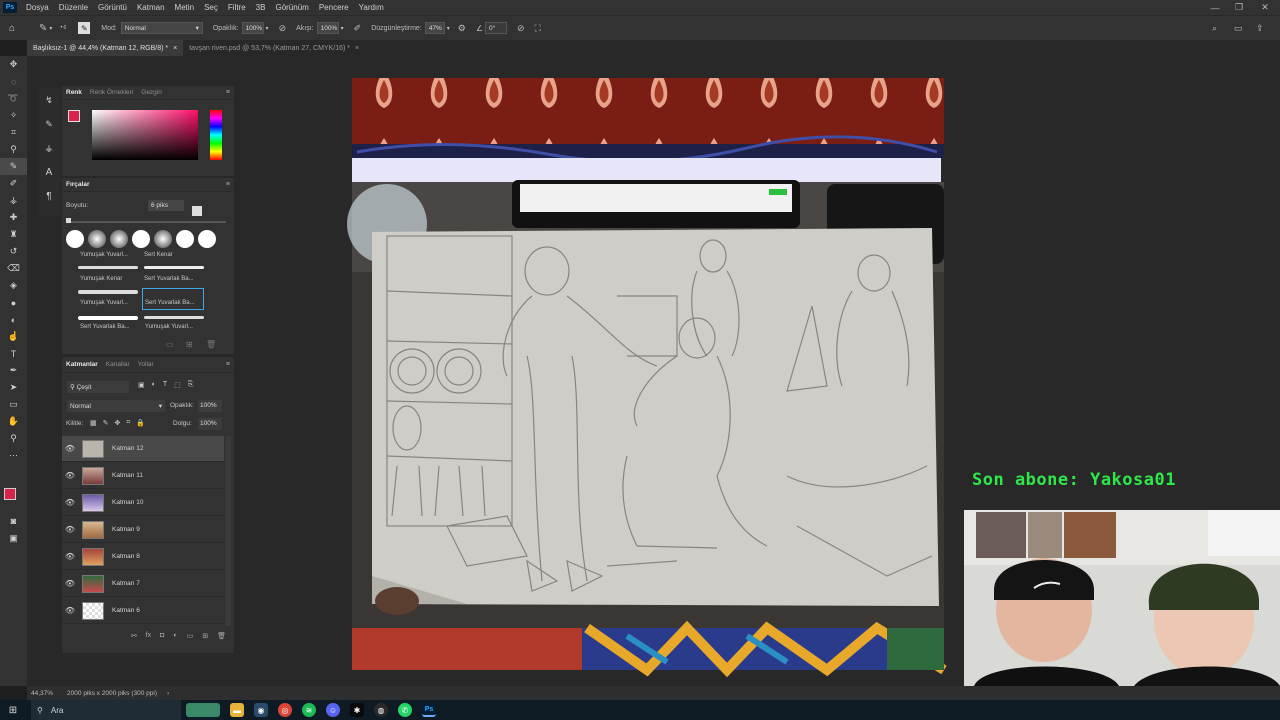 The image size is (1280, 720). I want to click on add-mask-icon: ◘, so click(162, 636).